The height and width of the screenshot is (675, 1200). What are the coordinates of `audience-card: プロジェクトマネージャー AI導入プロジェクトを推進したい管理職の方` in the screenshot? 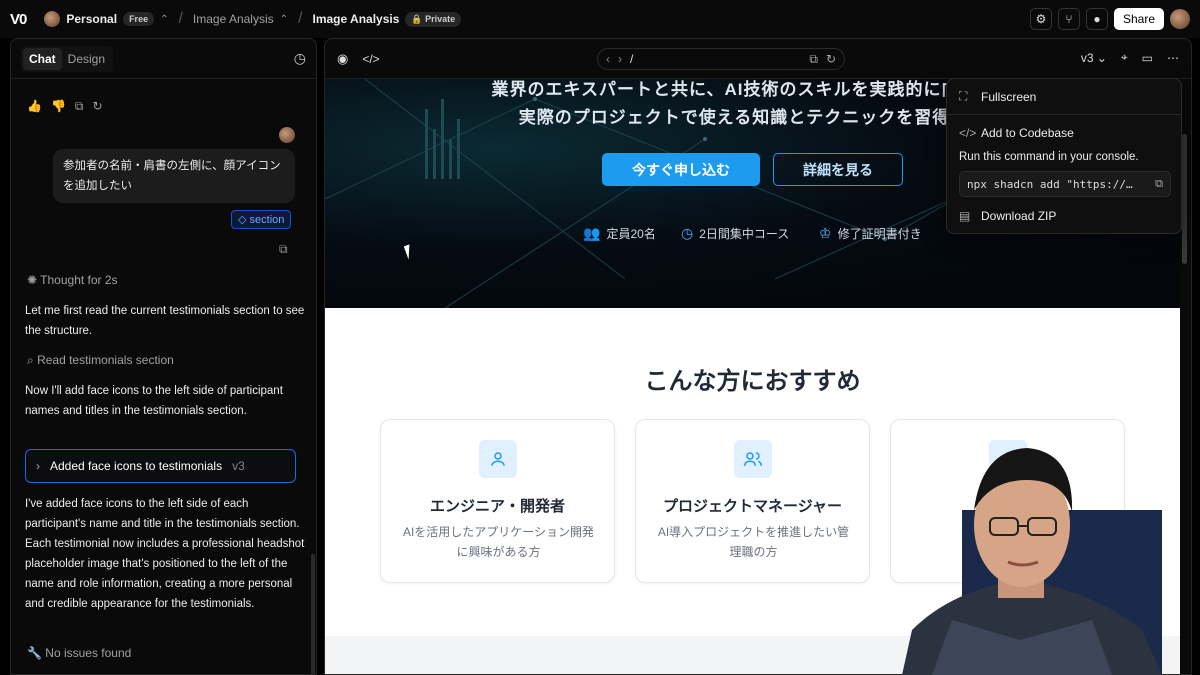 It's located at (752, 501).